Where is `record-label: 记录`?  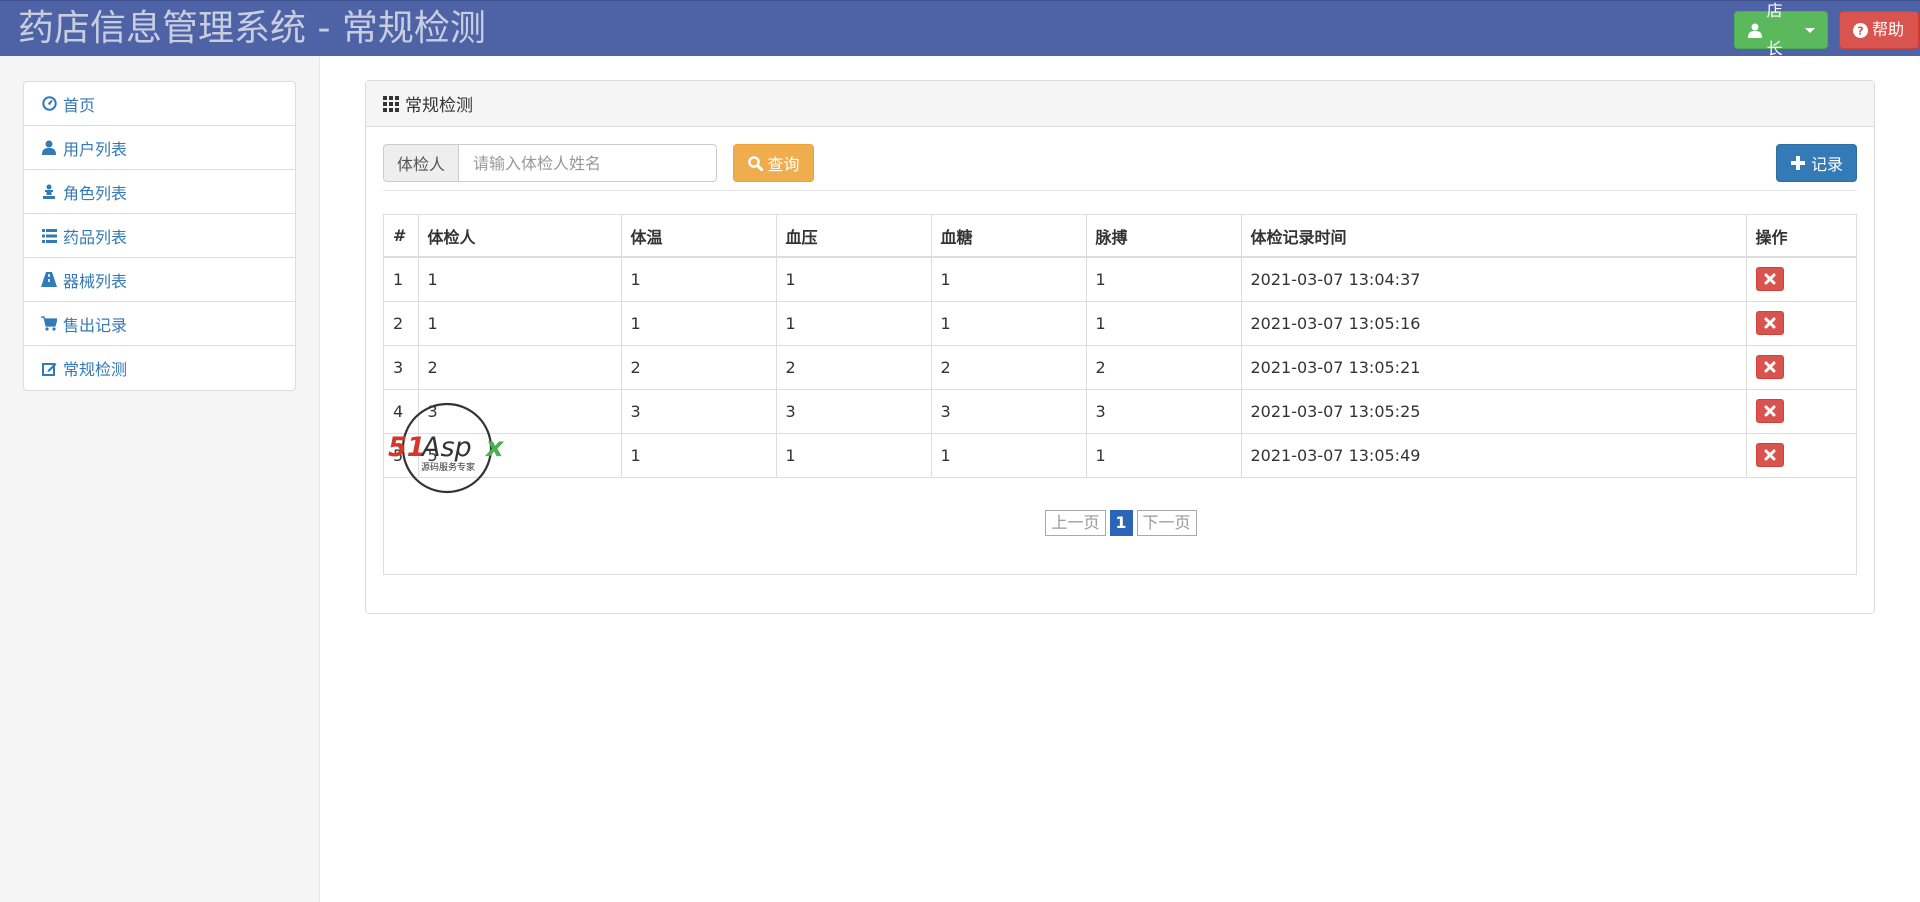
record-label: 记录 is located at coordinates (1826, 164).